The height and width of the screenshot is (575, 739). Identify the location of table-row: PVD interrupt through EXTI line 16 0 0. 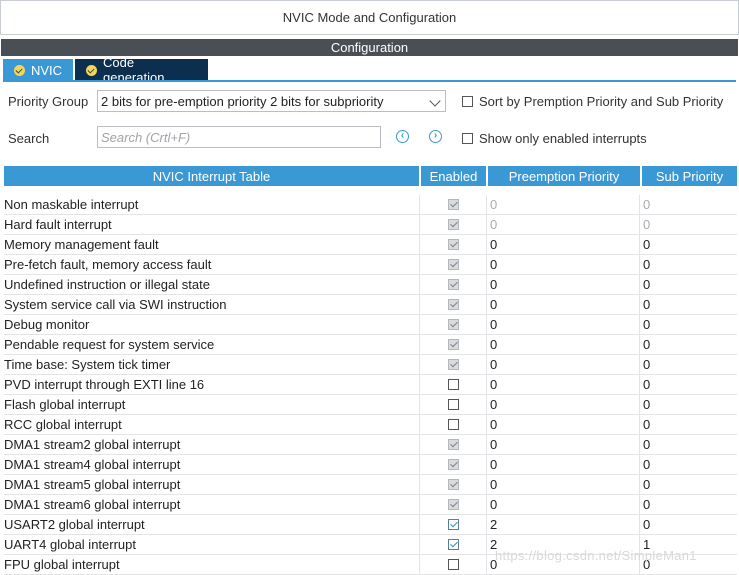
(370, 384).